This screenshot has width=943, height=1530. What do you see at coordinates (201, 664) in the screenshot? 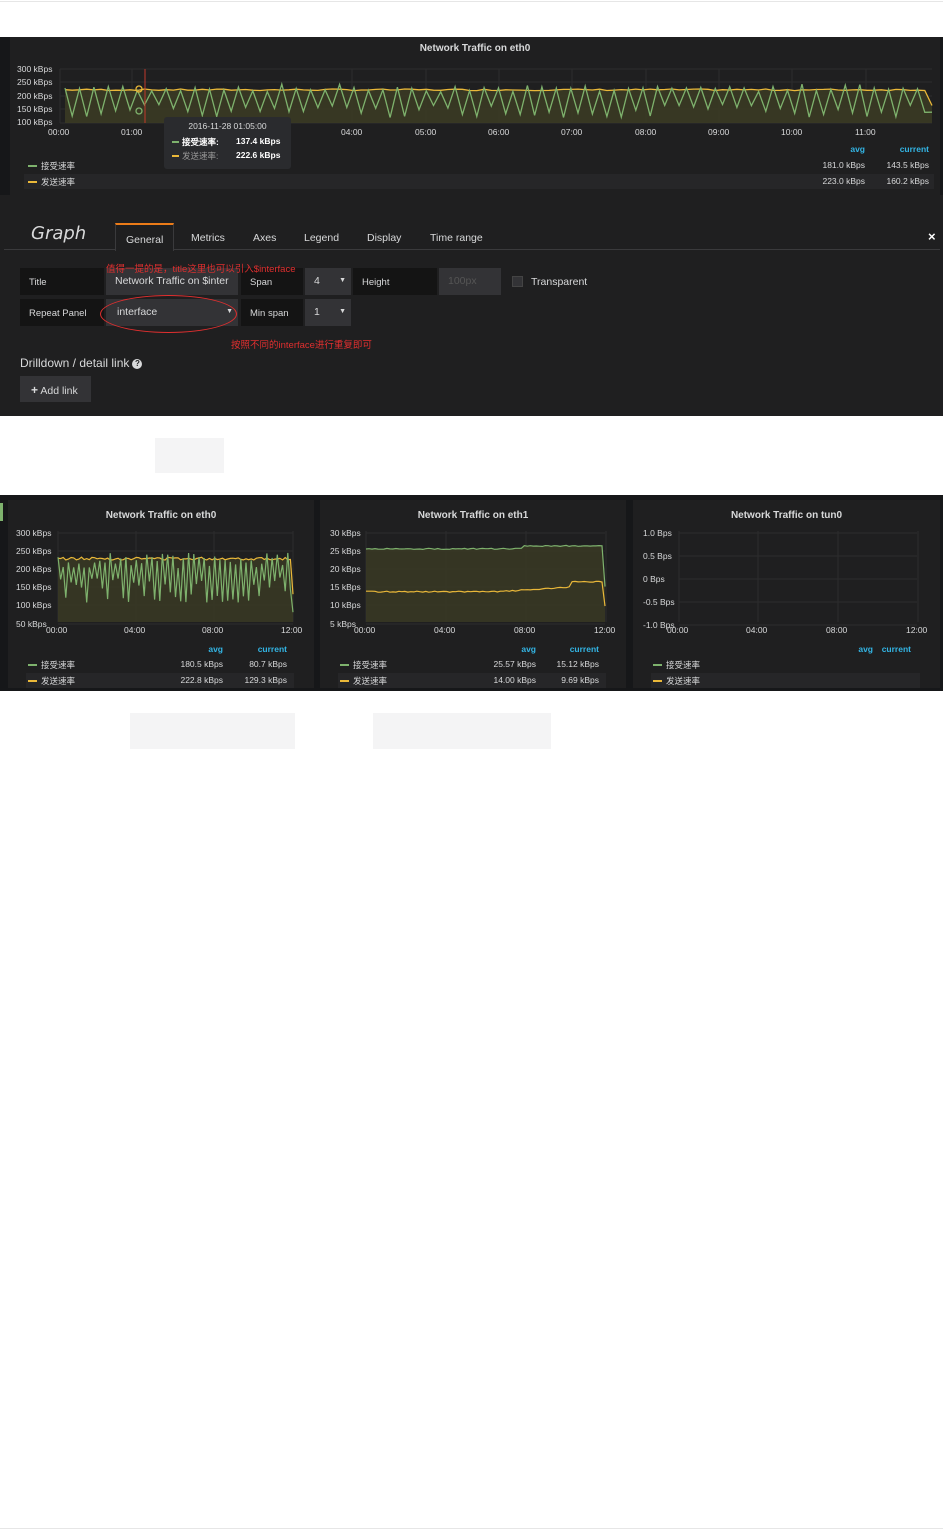
I see `legend-avg: 180.5 kBps` at bounding box center [201, 664].